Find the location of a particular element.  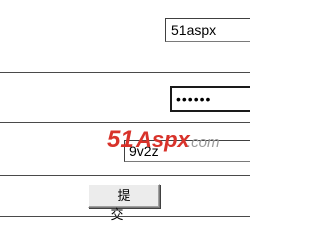

password-field-frame is located at coordinates (210, 99).